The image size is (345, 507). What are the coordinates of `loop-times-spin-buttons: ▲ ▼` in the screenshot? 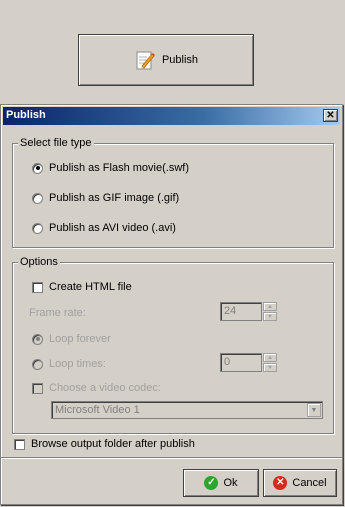 It's located at (270, 362).